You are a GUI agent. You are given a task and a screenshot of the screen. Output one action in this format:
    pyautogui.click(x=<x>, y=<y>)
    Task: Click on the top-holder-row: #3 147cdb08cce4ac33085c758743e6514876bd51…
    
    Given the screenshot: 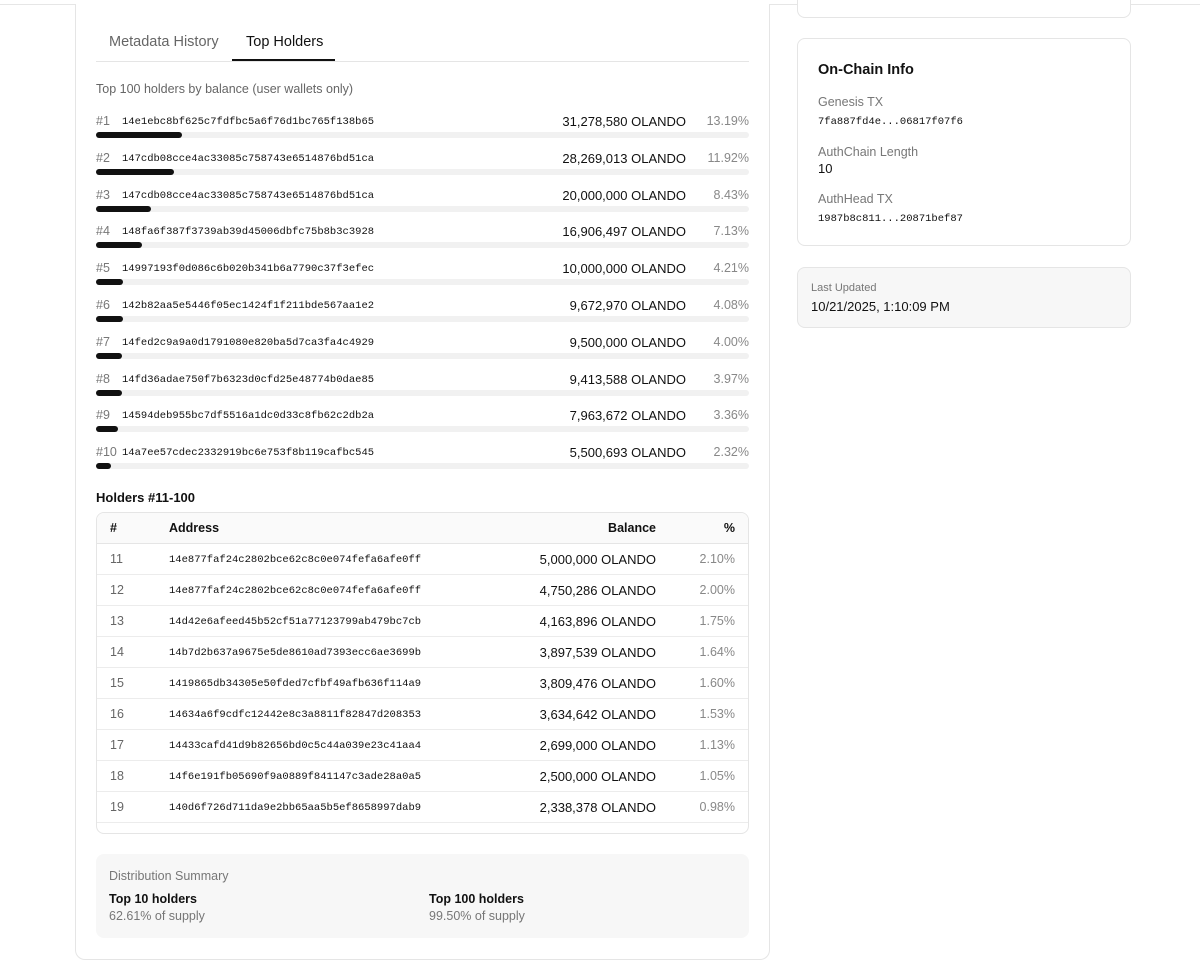 What is the action you would take?
    pyautogui.click(x=422, y=201)
    